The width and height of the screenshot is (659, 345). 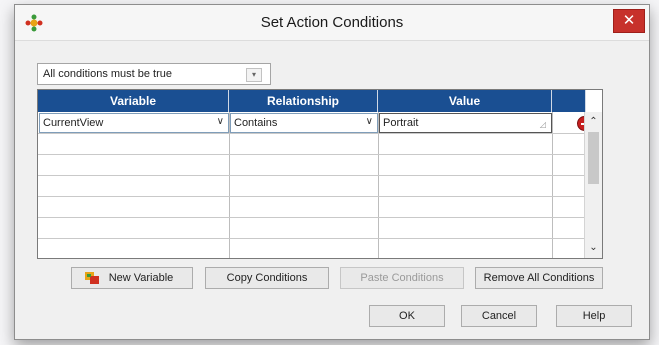 What do you see at coordinates (108, 74) in the screenshot?
I see `condition-mode-value: All conditions must be true` at bounding box center [108, 74].